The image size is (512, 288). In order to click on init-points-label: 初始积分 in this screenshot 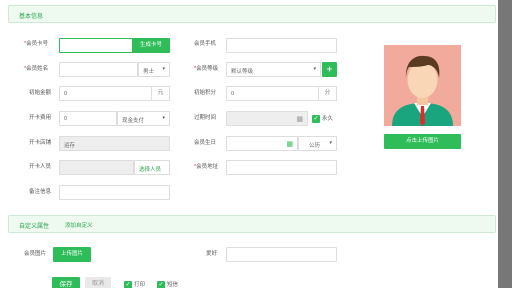, I will do `click(205, 93)`.